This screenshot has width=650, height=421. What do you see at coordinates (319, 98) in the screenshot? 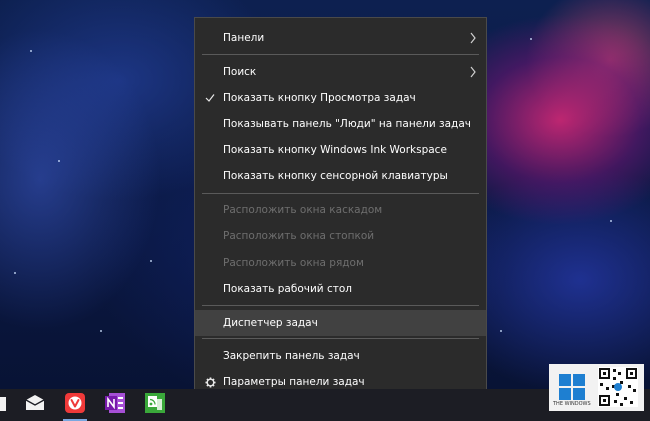
I see `menu-item-label: Показать кнопку Просмотра задач` at bounding box center [319, 98].